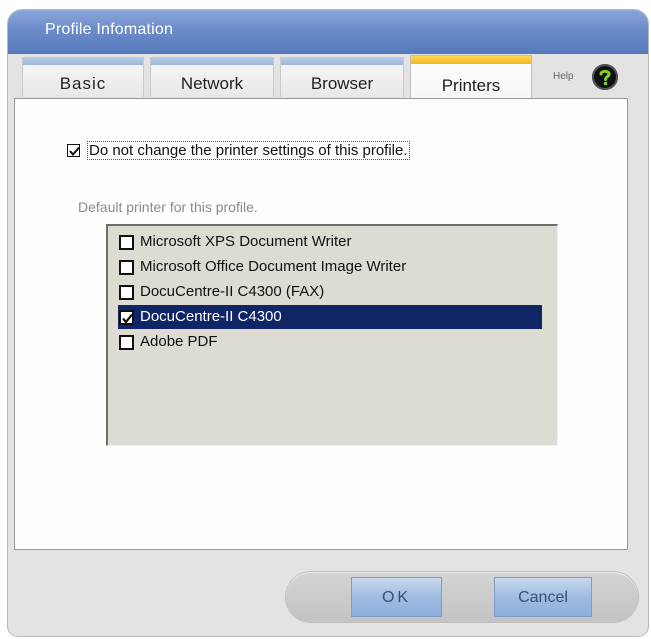 This screenshot has width=651, height=639. I want to click on list-item: Microsoft Office Document Image Writer, so click(330, 267).